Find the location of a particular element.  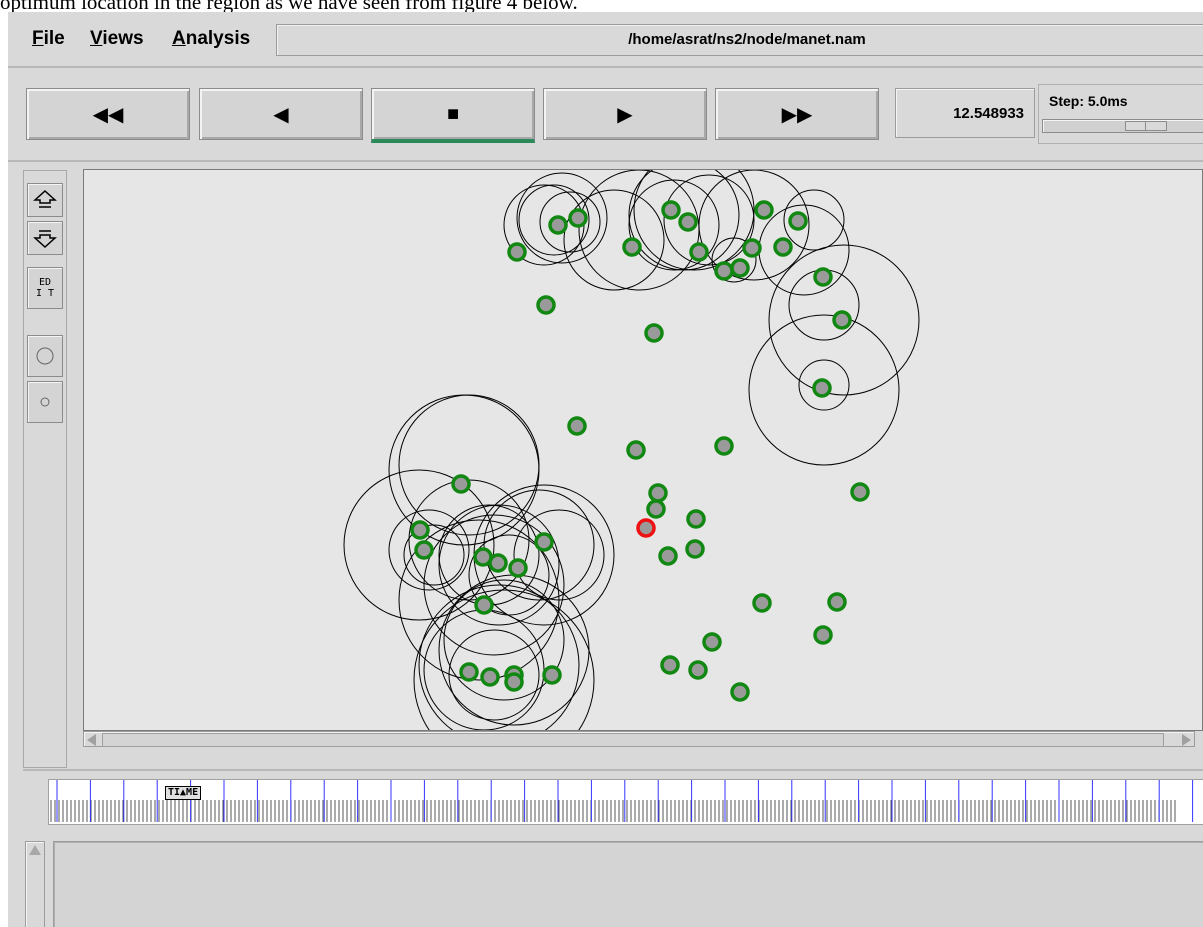

timeline-slider: TI▲ME is located at coordinates (625, 802).